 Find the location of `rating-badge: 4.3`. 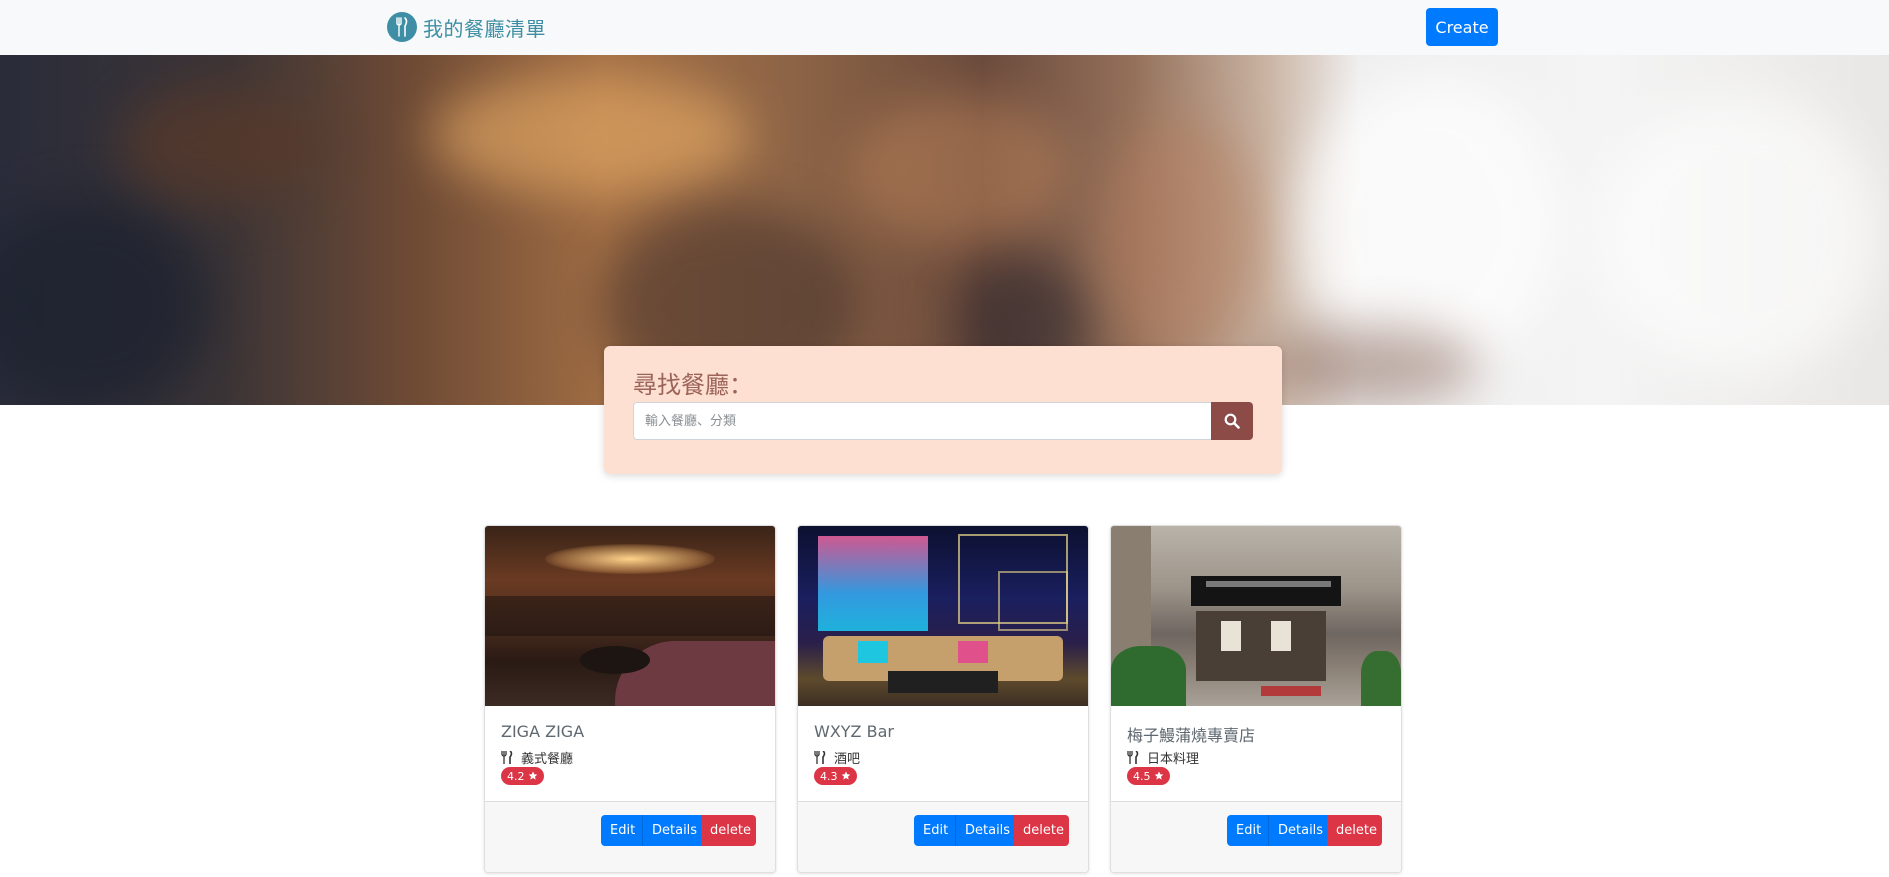

rating-badge: 4.3 is located at coordinates (835, 776).